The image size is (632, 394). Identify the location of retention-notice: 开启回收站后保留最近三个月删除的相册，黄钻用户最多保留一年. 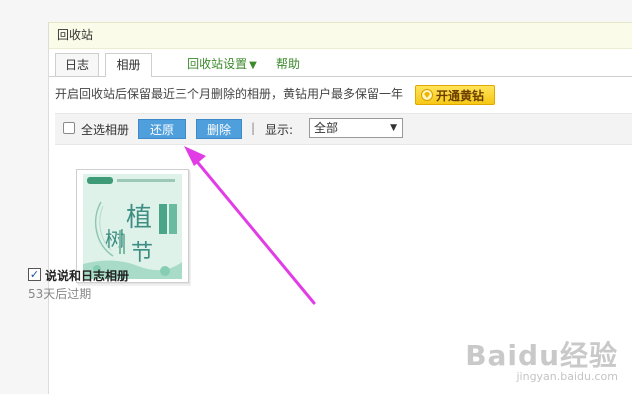
(229, 94).